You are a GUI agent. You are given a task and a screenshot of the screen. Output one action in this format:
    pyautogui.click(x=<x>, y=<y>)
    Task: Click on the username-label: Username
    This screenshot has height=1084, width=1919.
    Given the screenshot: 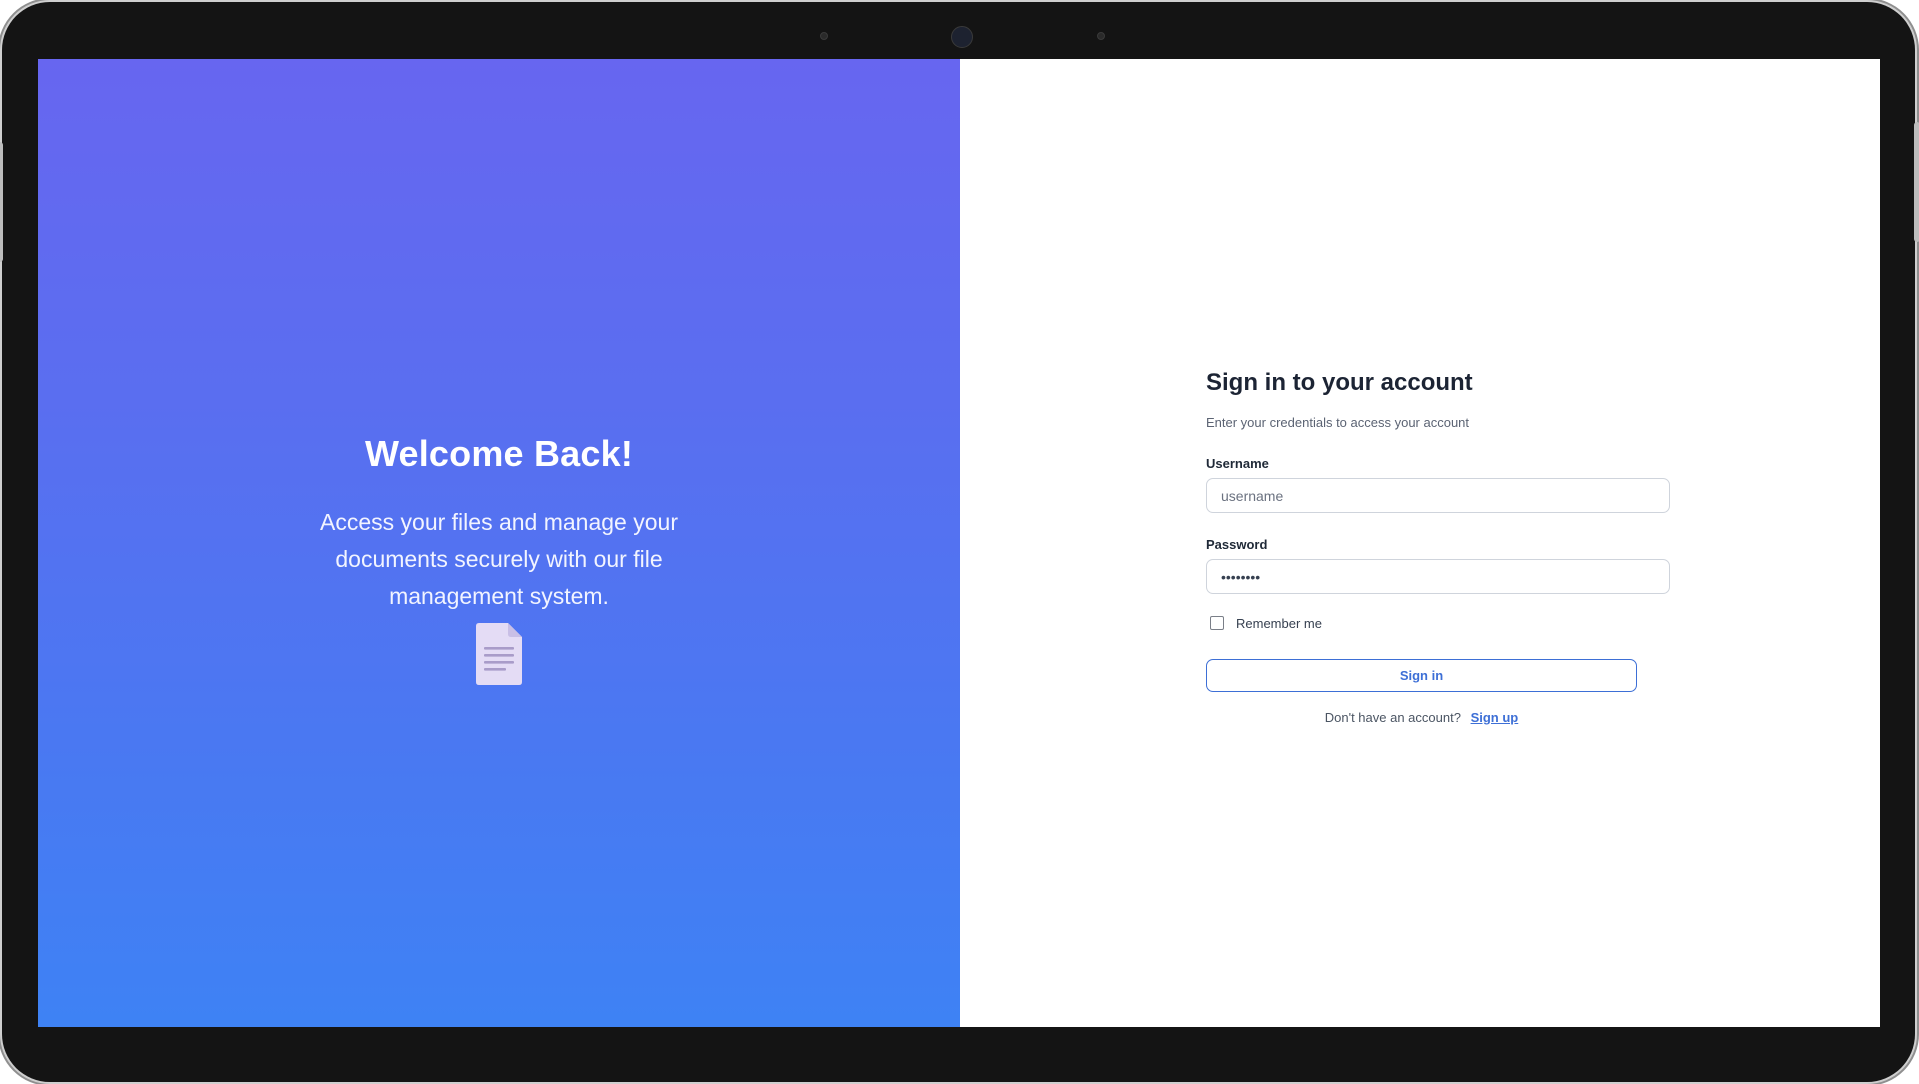 What is the action you would take?
    pyautogui.click(x=1237, y=463)
    